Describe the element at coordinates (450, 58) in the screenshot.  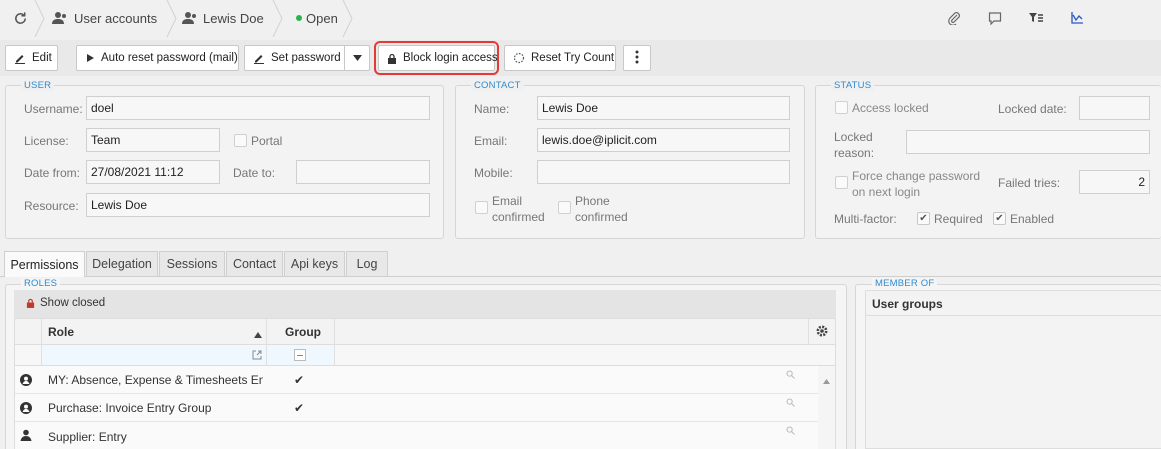
I see `block-login-label: Block login access` at that location.